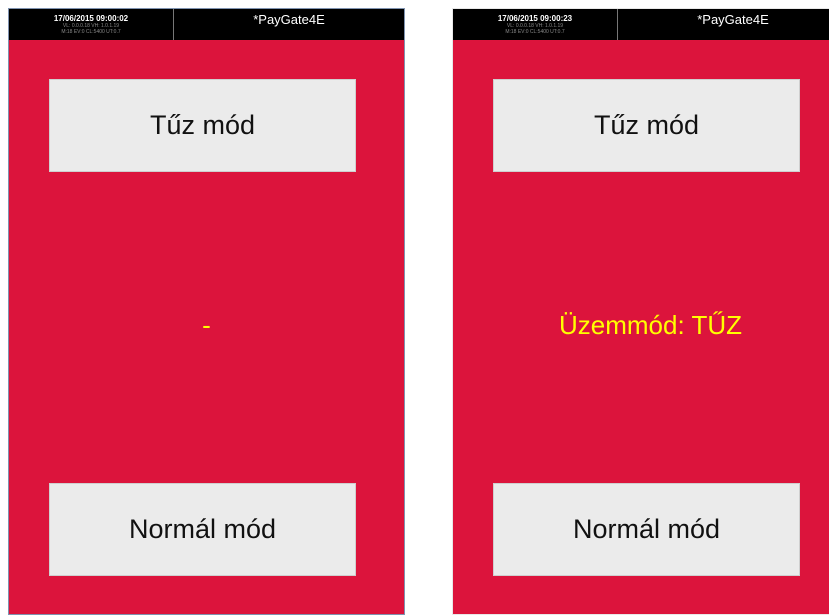  I want to click on mode-status-text: -, so click(206, 325).